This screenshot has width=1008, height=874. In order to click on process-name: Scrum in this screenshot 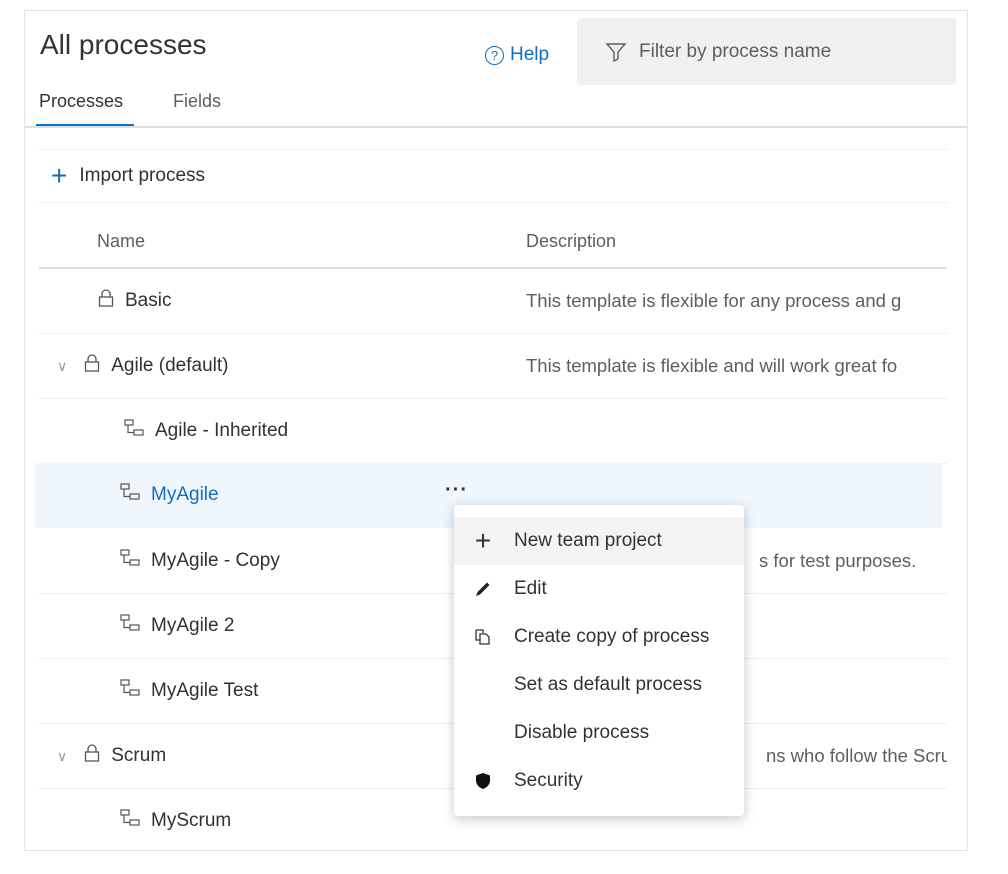, I will do `click(138, 756)`.